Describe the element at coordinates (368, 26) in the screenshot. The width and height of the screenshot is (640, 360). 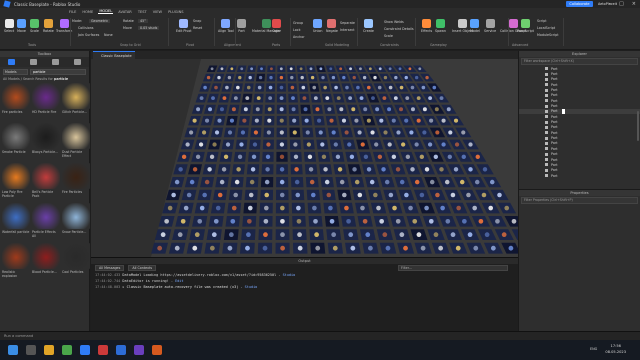
I see `create-constraint-button: Create` at that location.